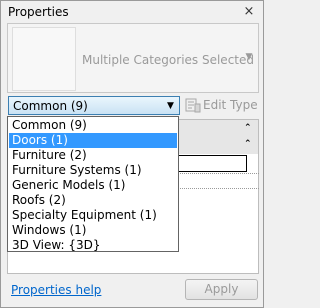 Image resolution: width=320 pixels, height=308 pixels. Describe the element at coordinates (93, 230) in the screenshot. I see `dropdown-option: Windows (1)` at that location.